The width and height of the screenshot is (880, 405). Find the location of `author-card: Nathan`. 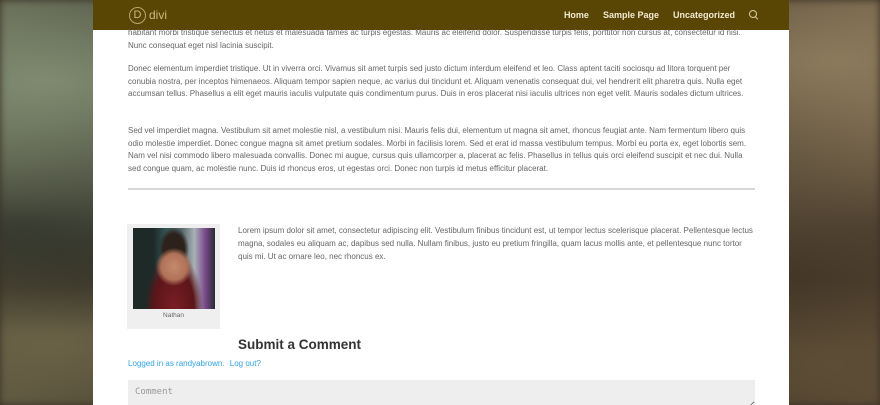

author-card: Nathan is located at coordinates (173, 276).